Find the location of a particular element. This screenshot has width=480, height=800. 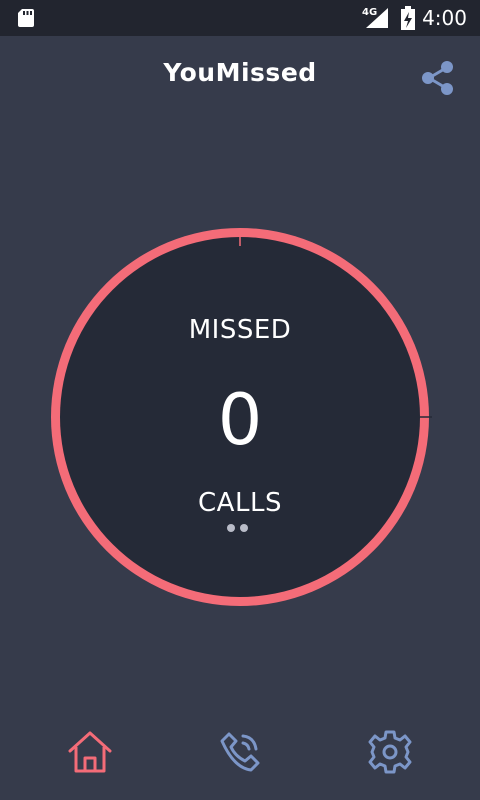

missed-count: 0 is located at coordinates (240, 420).